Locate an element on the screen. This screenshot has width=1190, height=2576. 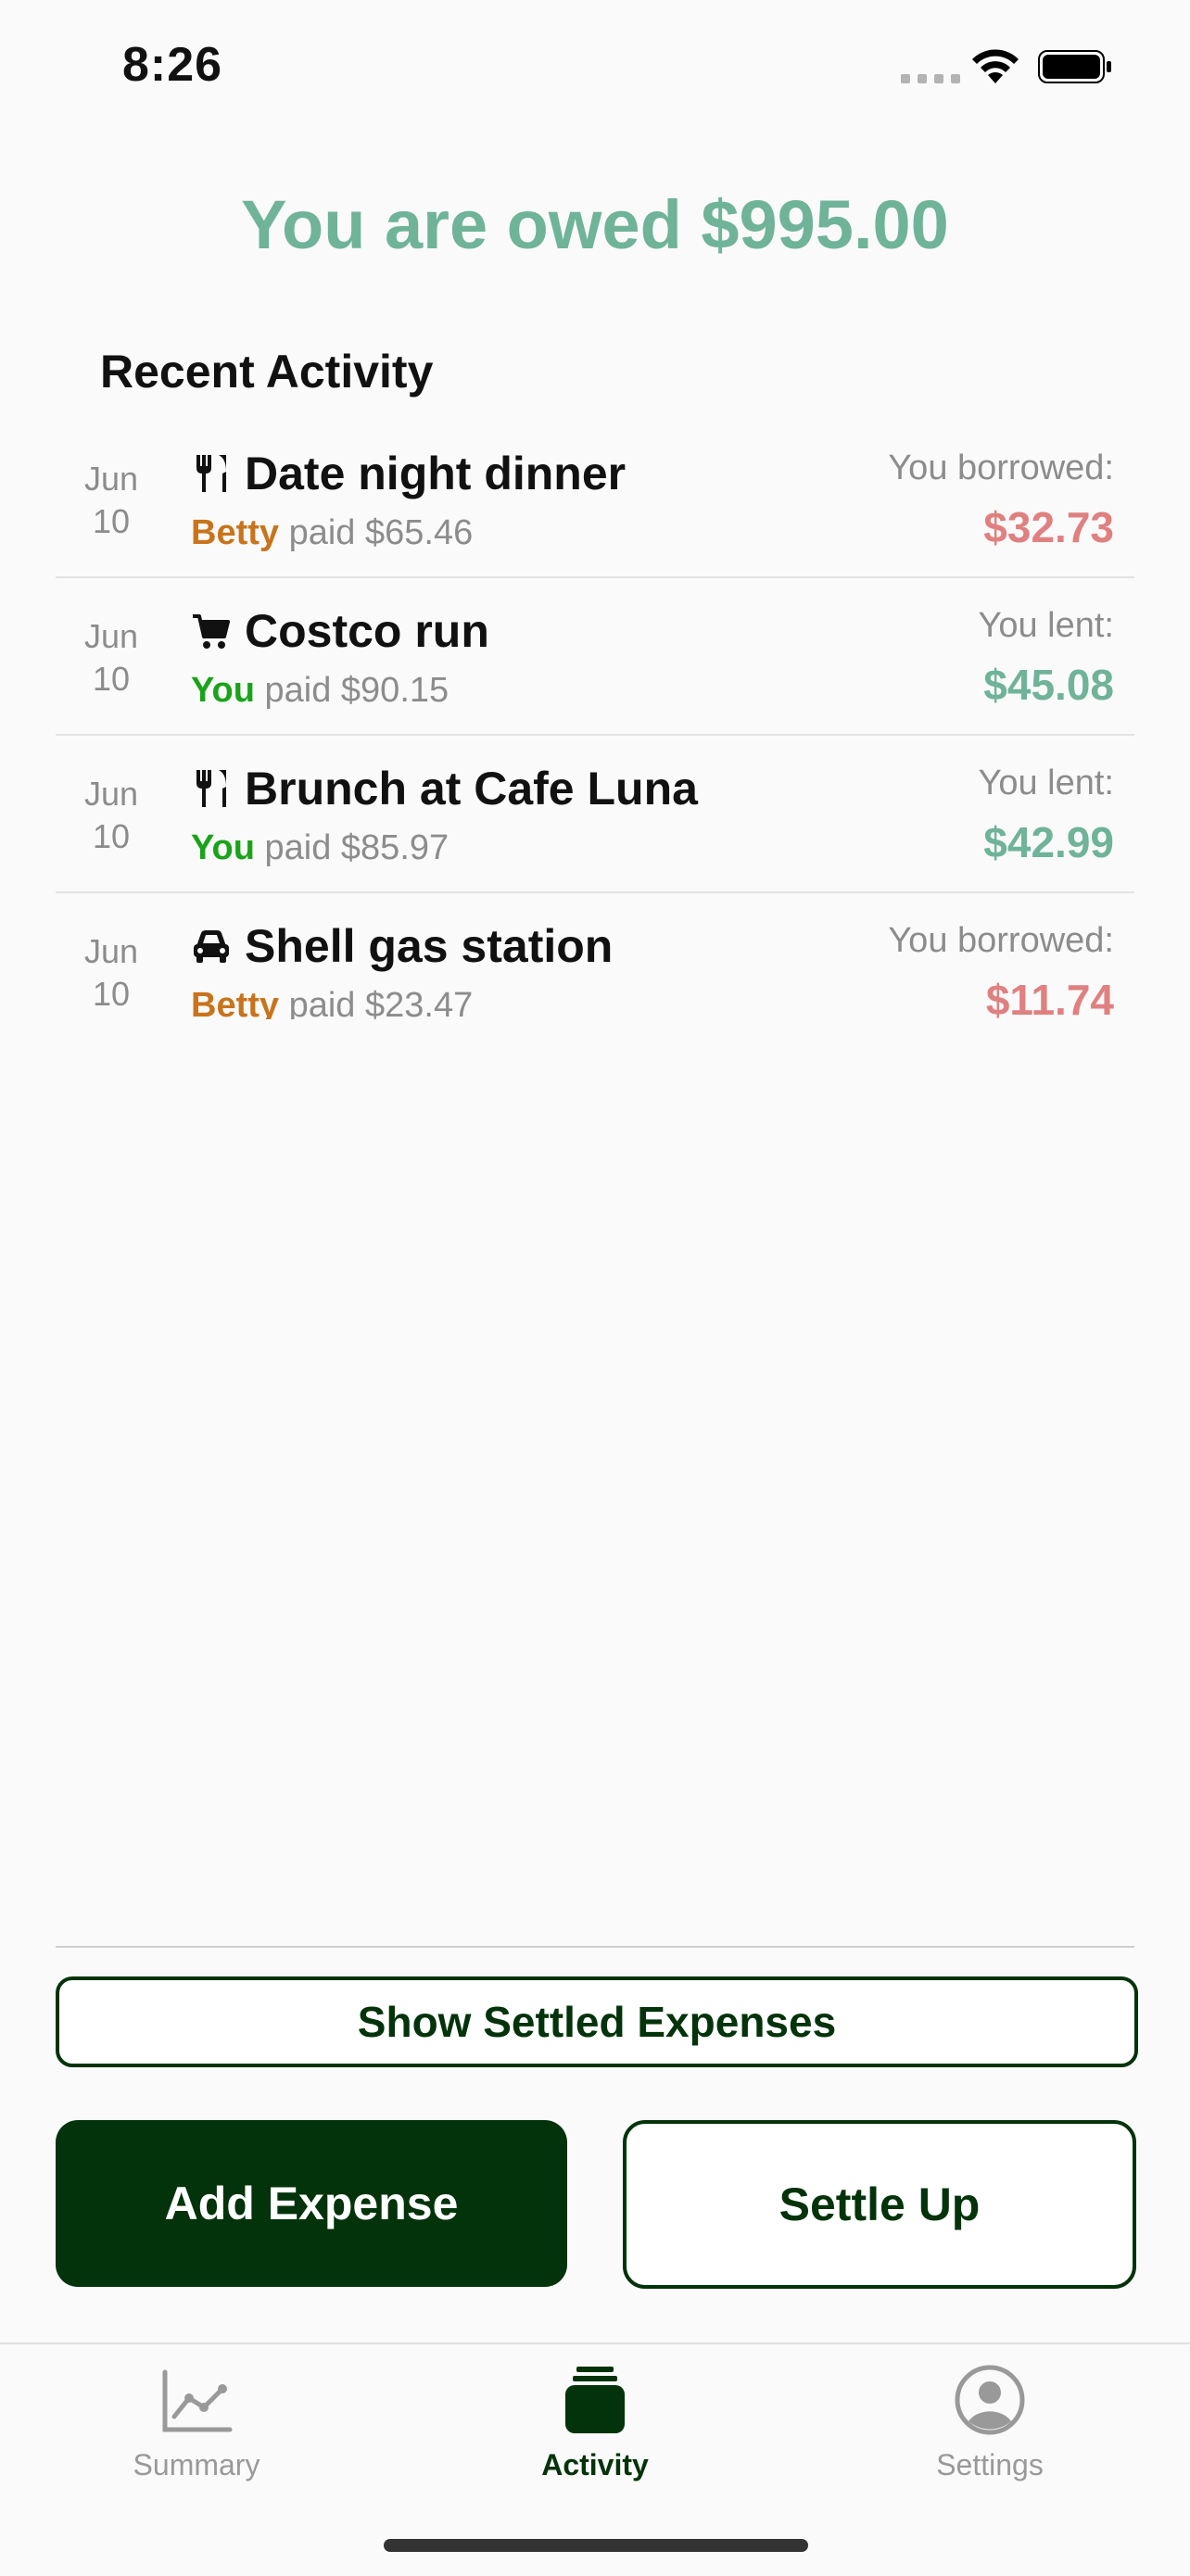
wifi-icon is located at coordinates (996, 66).